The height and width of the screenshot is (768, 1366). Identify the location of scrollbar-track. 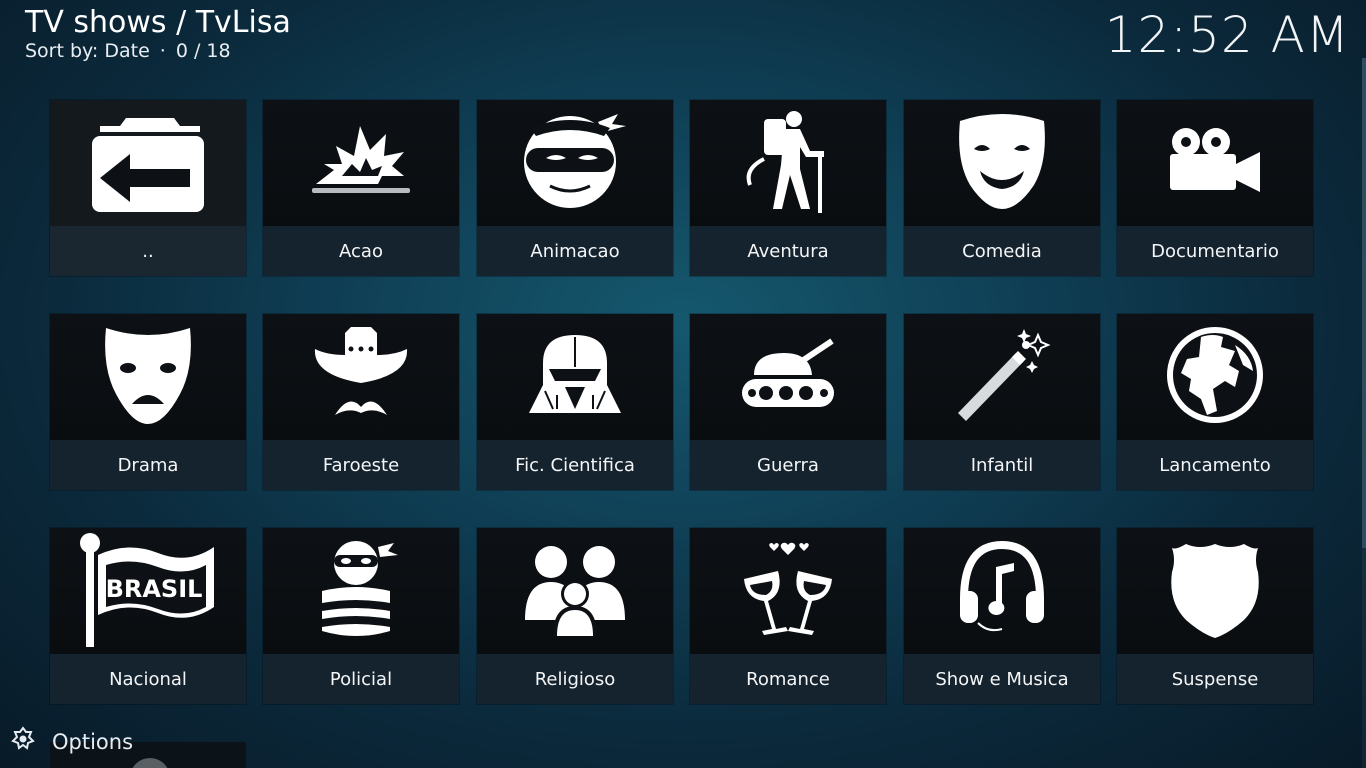
(1364, 658).